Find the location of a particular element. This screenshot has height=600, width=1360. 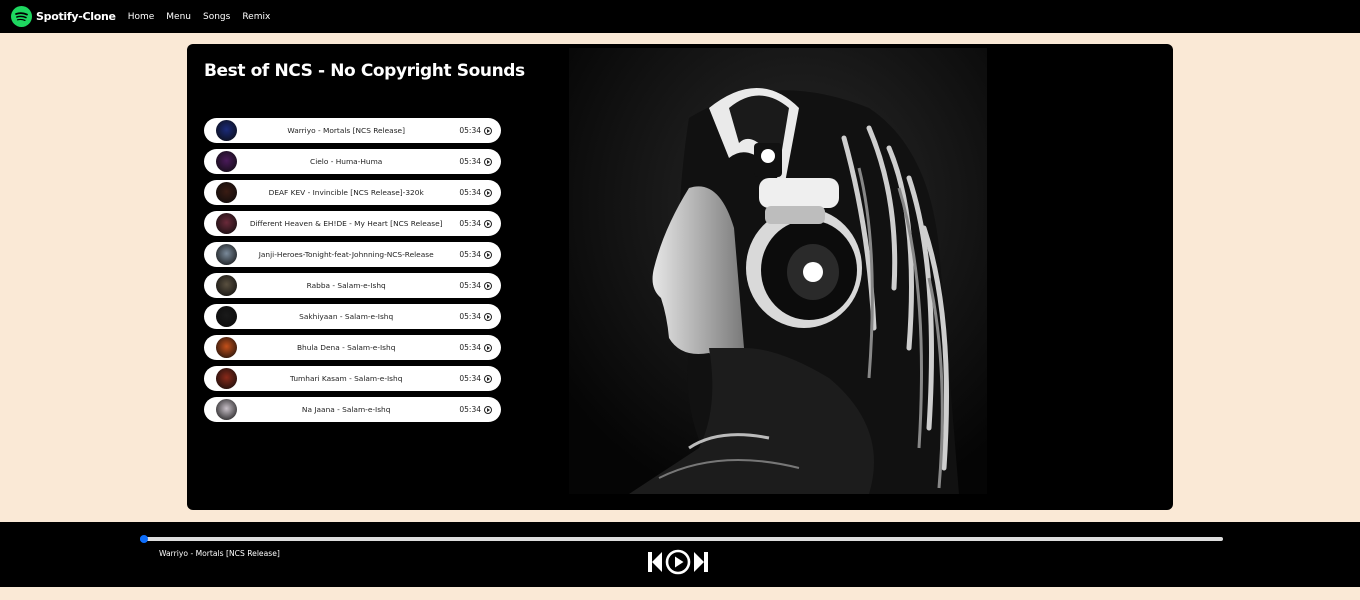

song-name: Cielo - Huma-Huma is located at coordinates (346, 161).